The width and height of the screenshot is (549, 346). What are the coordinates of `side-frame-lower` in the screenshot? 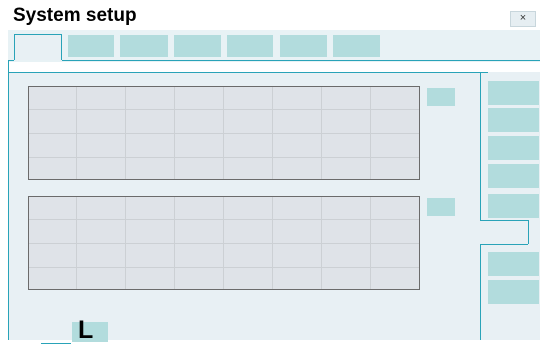 It's located at (504, 244).